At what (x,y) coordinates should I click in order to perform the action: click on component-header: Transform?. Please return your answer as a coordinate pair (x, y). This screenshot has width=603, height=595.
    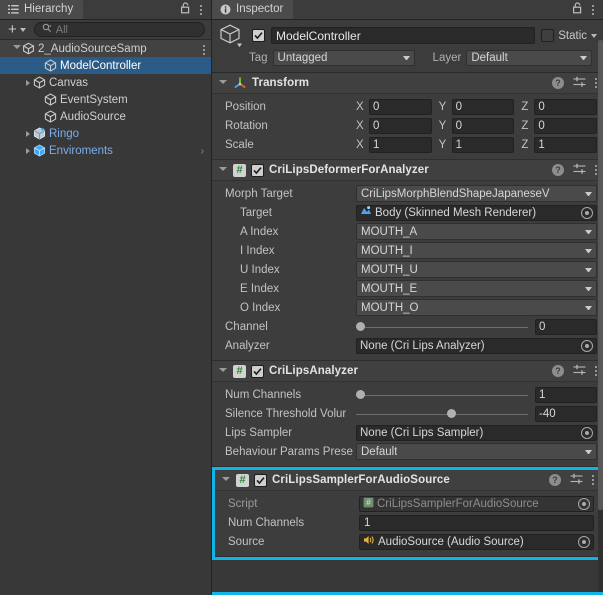
    Looking at the image, I should click on (407, 83).